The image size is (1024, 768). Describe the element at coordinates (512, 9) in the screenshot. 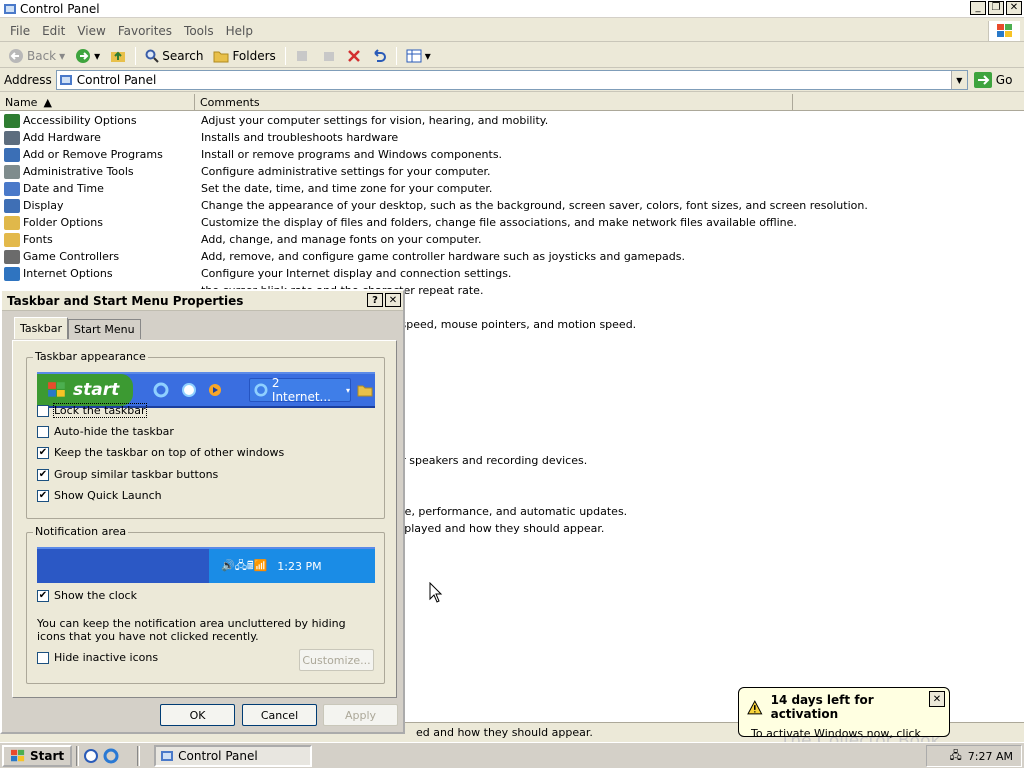

I see `title-bar: Control Panel _ ❐ ✕` at that location.